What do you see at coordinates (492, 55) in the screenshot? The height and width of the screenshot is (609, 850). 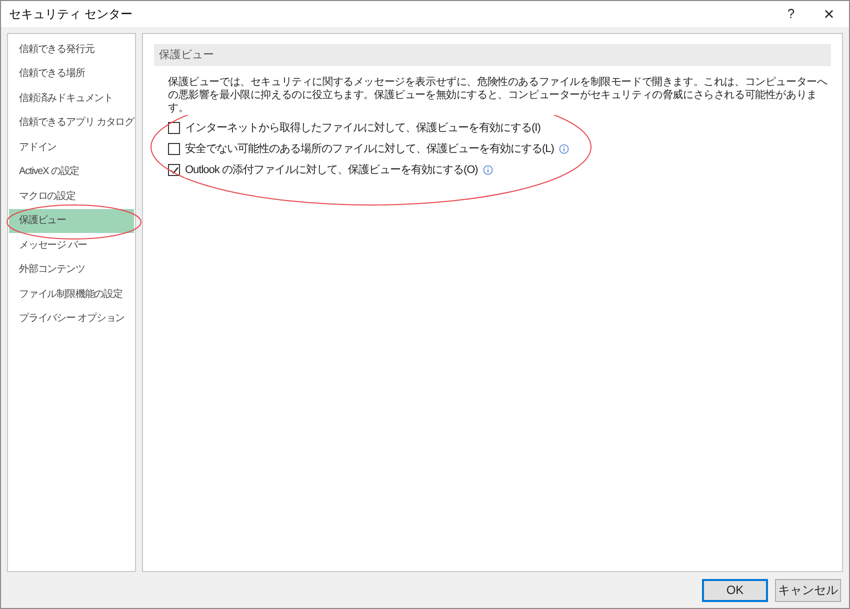 I see `section-header: 保護ビュー` at bounding box center [492, 55].